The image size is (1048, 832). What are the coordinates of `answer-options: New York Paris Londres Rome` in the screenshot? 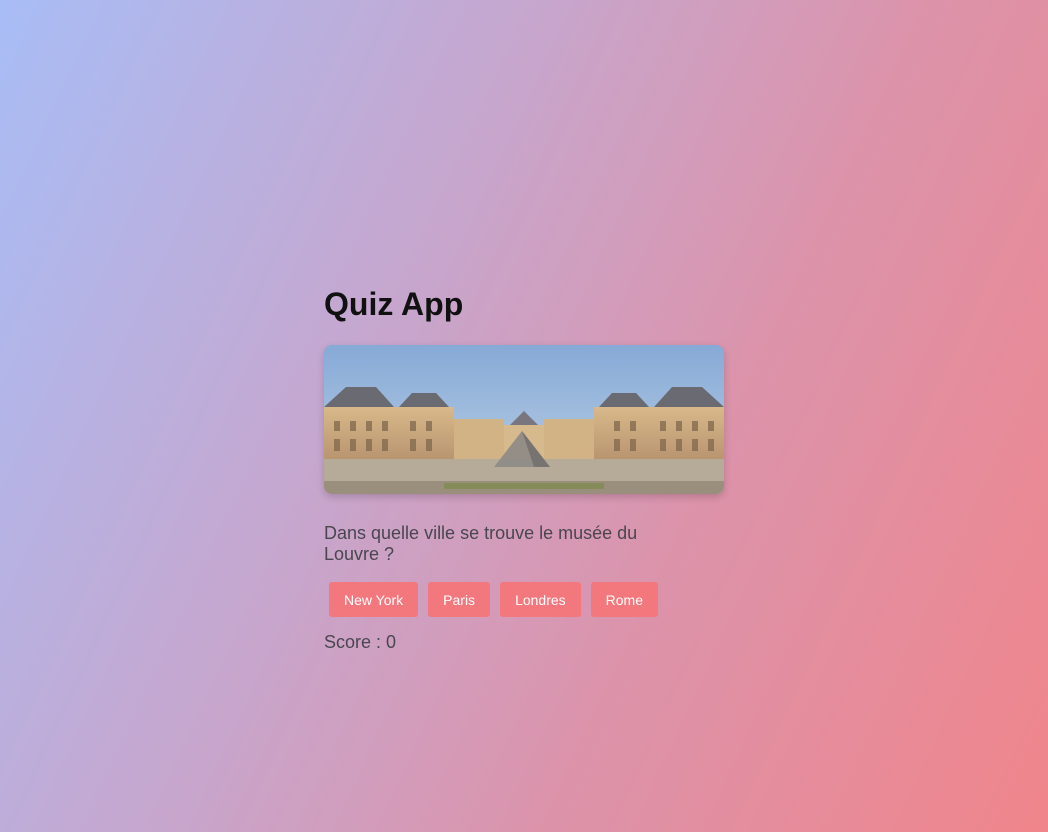 It's located at (494, 599).